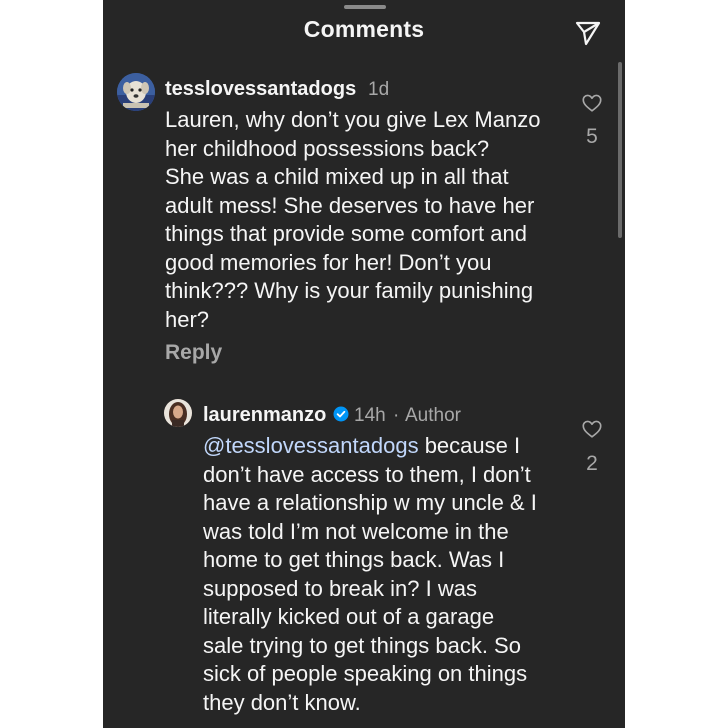  I want to click on reply-username: laurenmanzo, so click(264, 415).